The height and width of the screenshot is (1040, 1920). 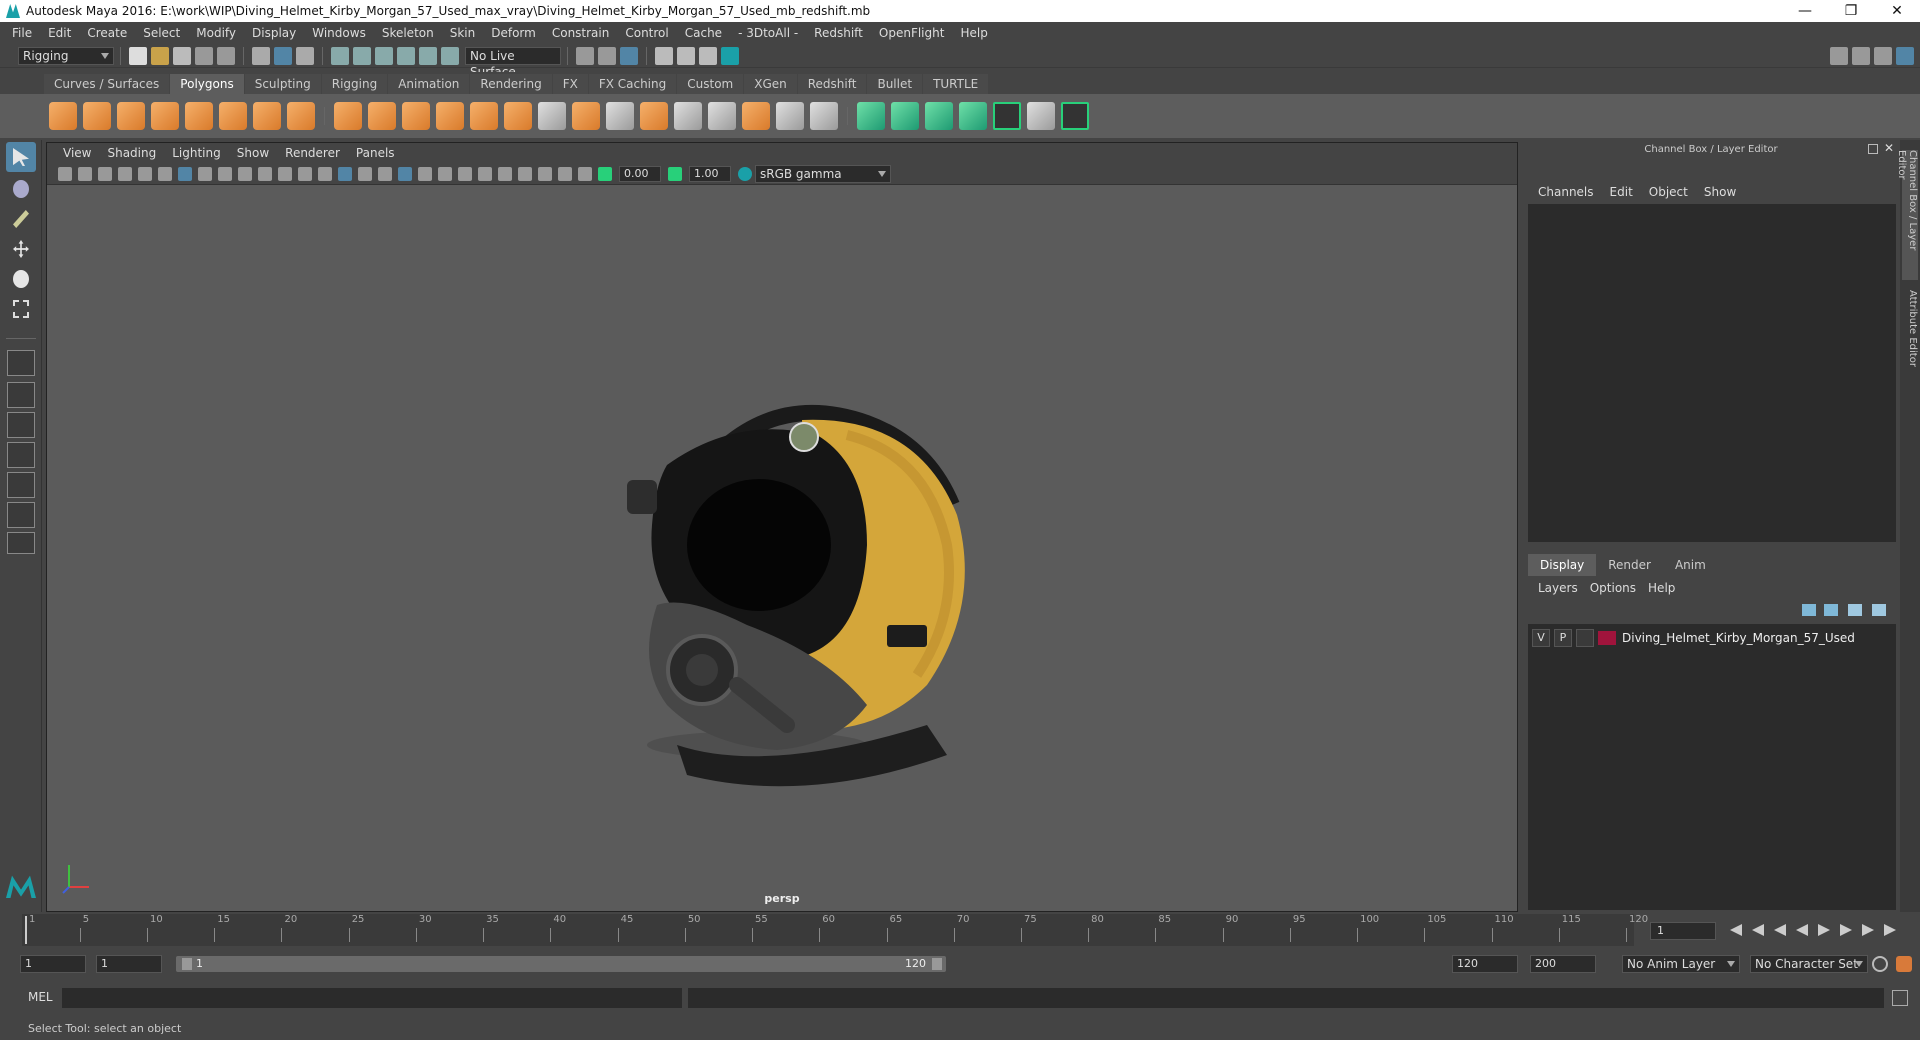 I want to click on xray-components-icon, so click(x=585, y=173).